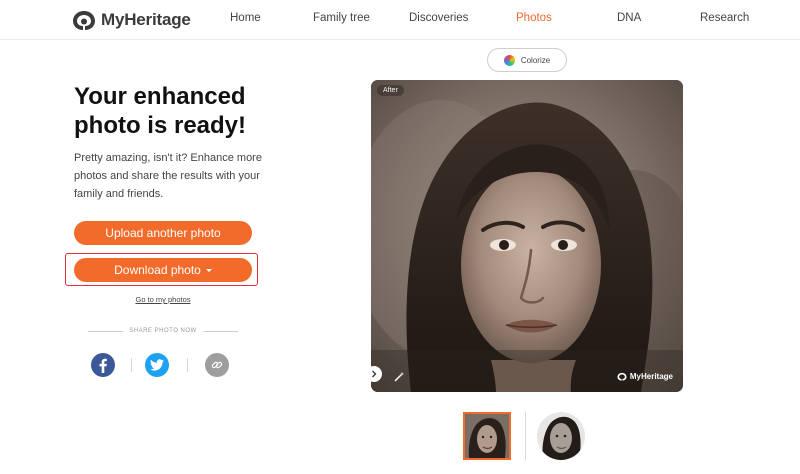 The image size is (800, 474). What do you see at coordinates (724, 18) in the screenshot?
I see `nav-research: Research` at bounding box center [724, 18].